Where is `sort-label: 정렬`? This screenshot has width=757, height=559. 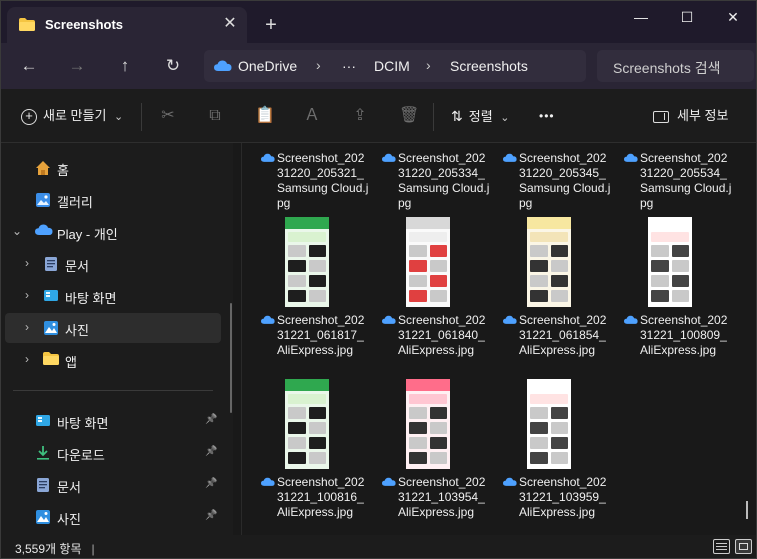 sort-label: 정렬 is located at coordinates (480, 116).